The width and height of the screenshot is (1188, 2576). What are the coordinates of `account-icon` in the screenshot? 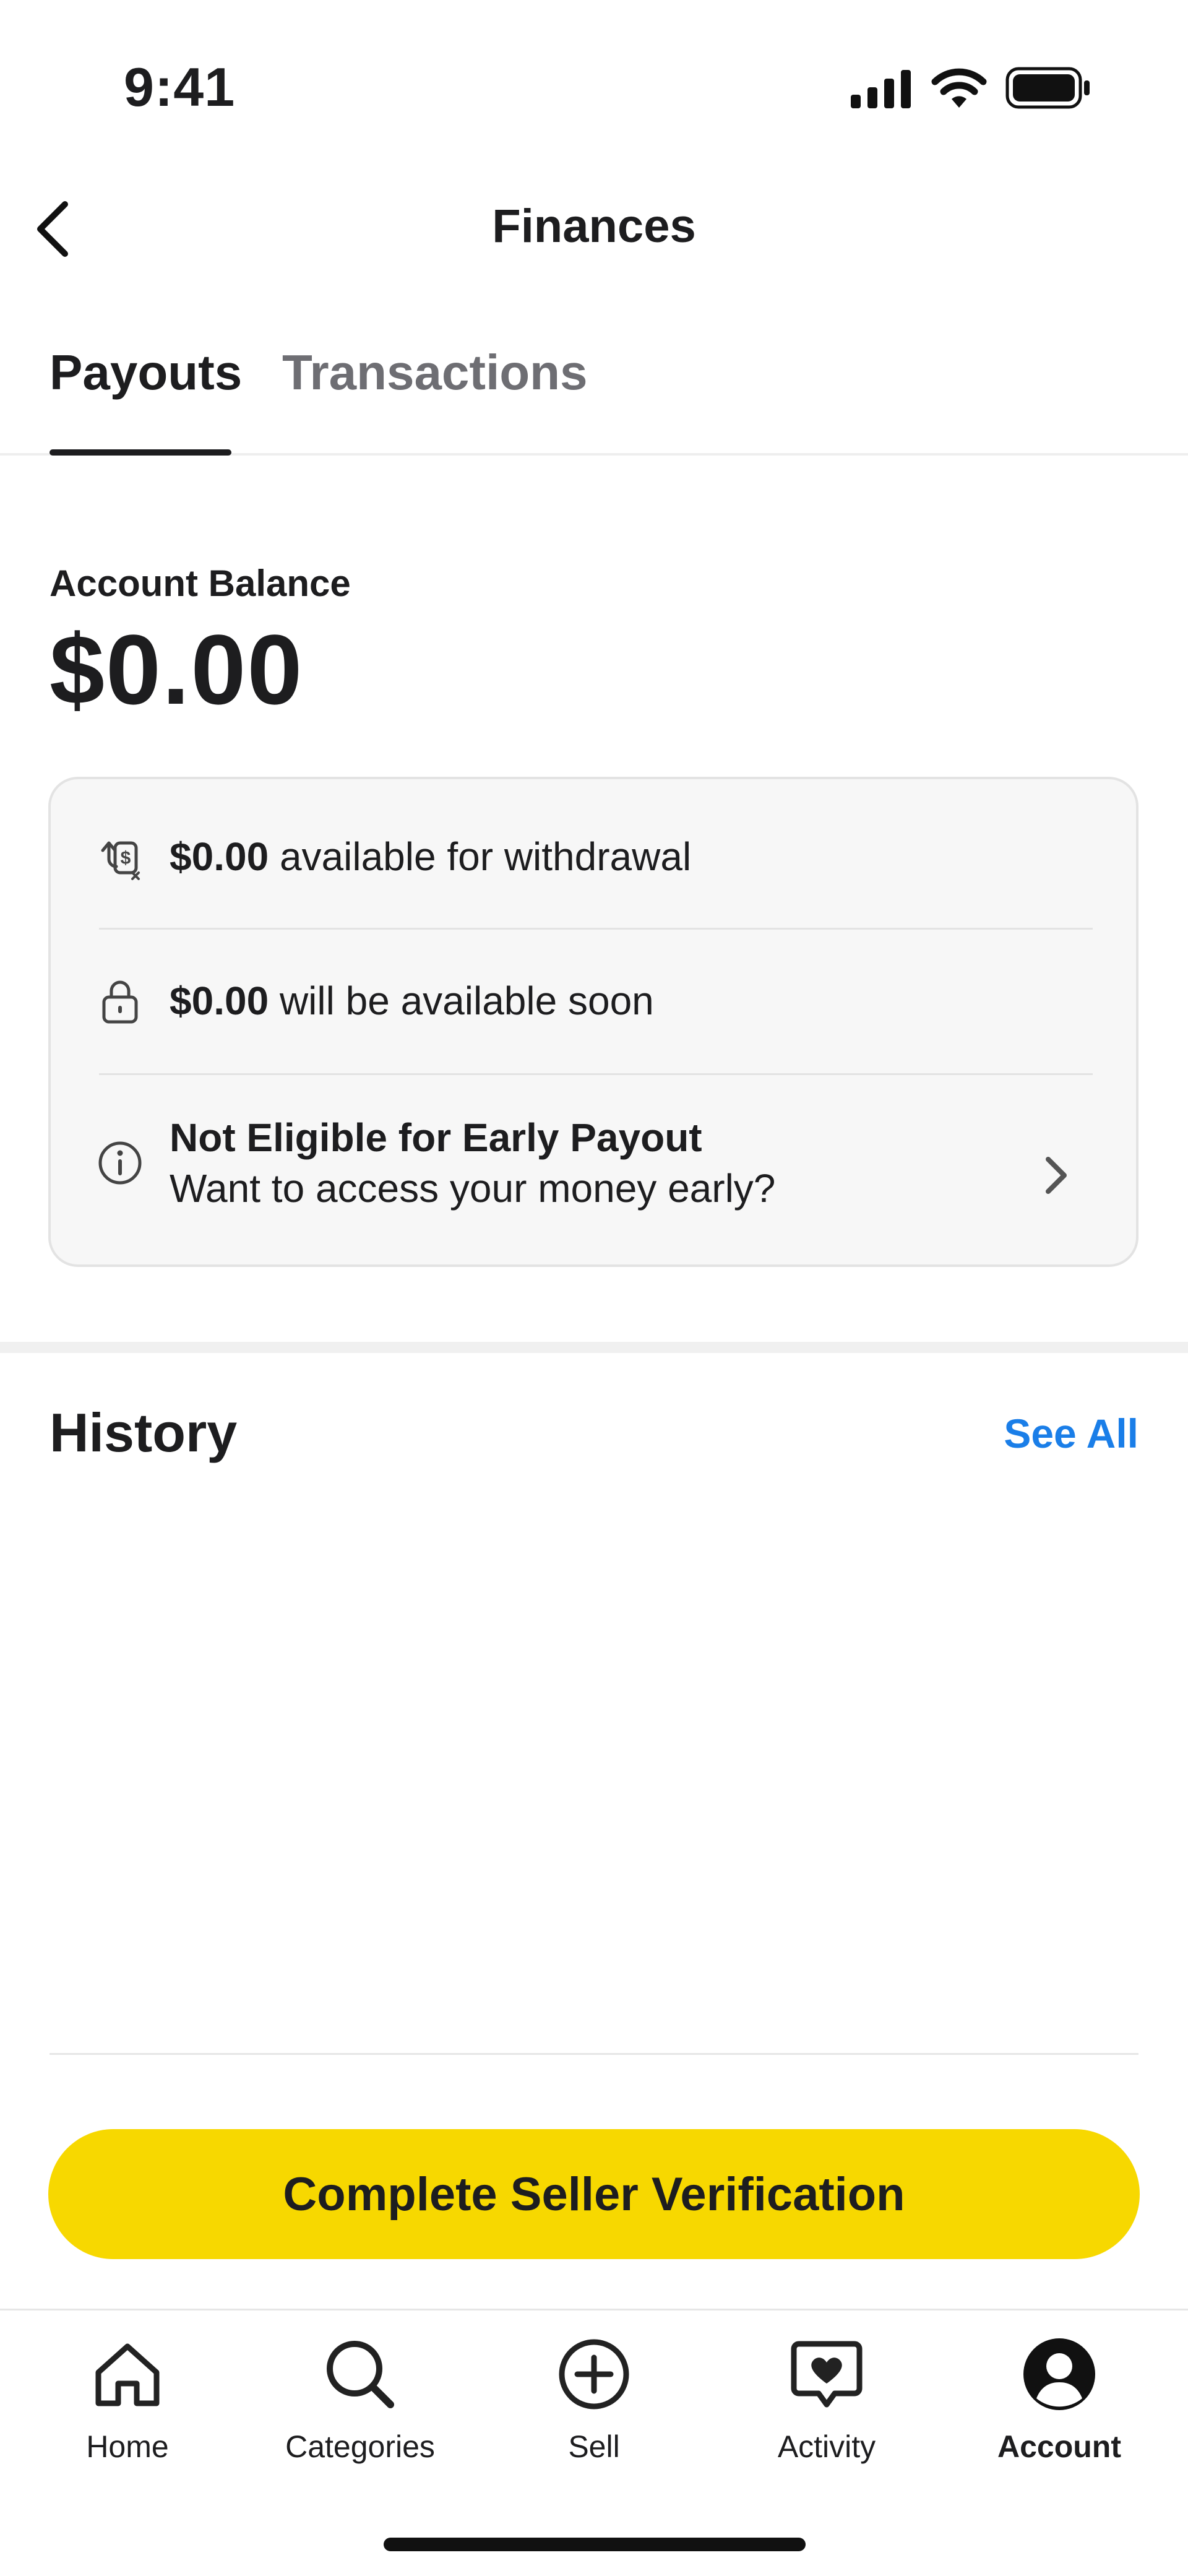 It's located at (1059, 2374).